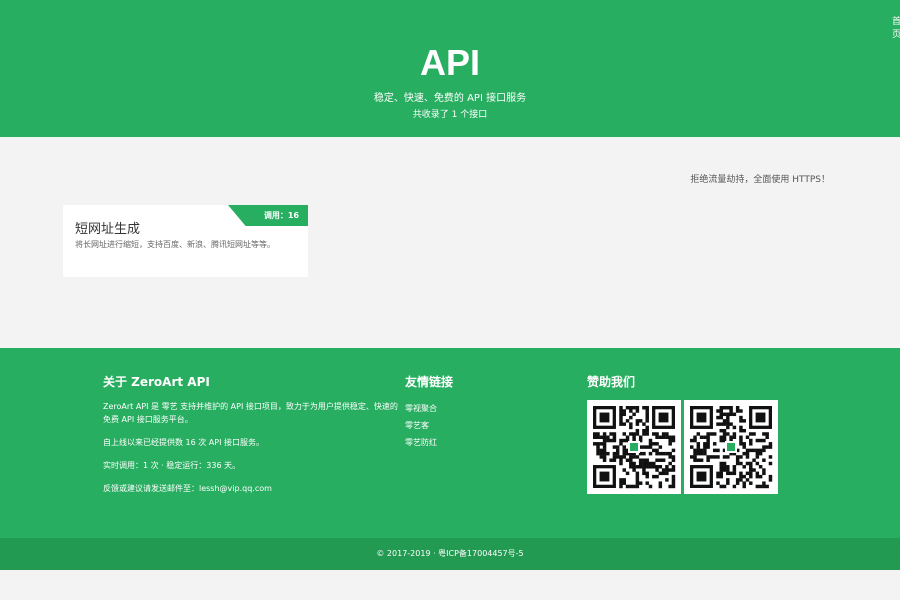 Image resolution: width=900 pixels, height=600 pixels. What do you see at coordinates (896, 27) in the screenshot?
I see `home-link: 首页` at bounding box center [896, 27].